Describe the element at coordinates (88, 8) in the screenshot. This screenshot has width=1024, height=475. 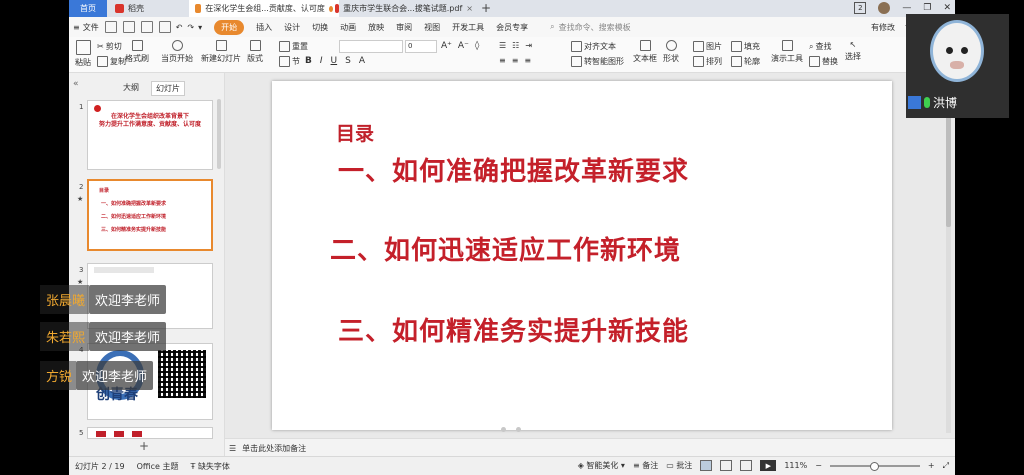
I see `tab-home: 首页` at that location.